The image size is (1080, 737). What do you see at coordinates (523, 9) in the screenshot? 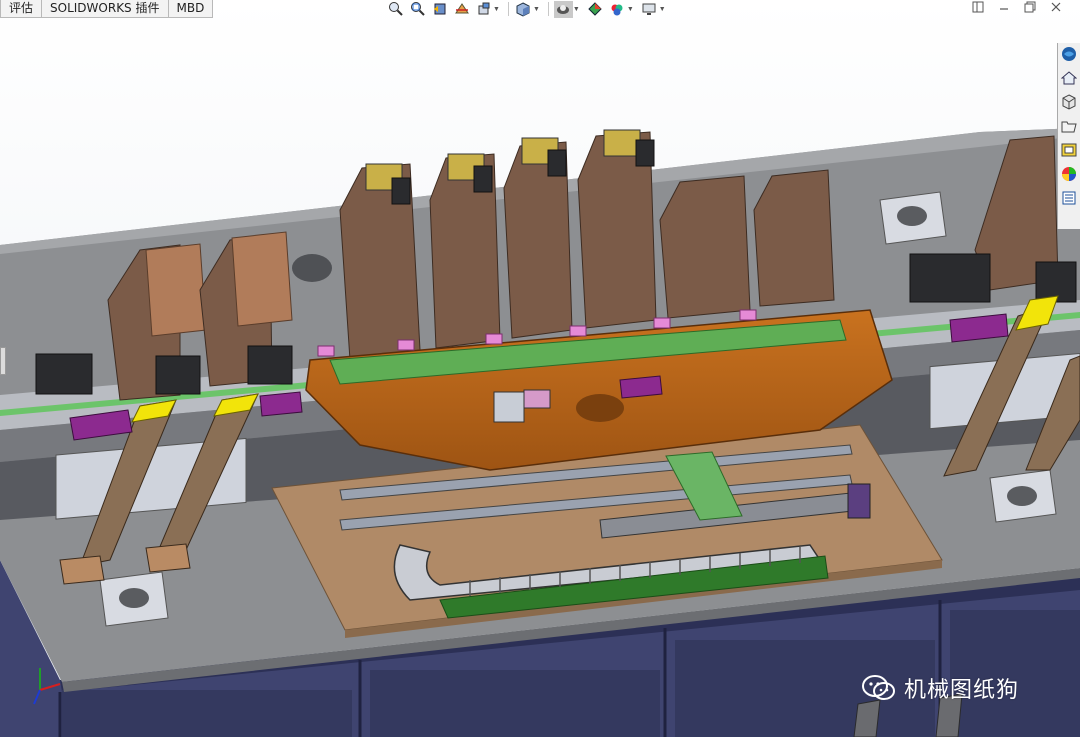
I see `view-orientation-icon` at bounding box center [523, 9].